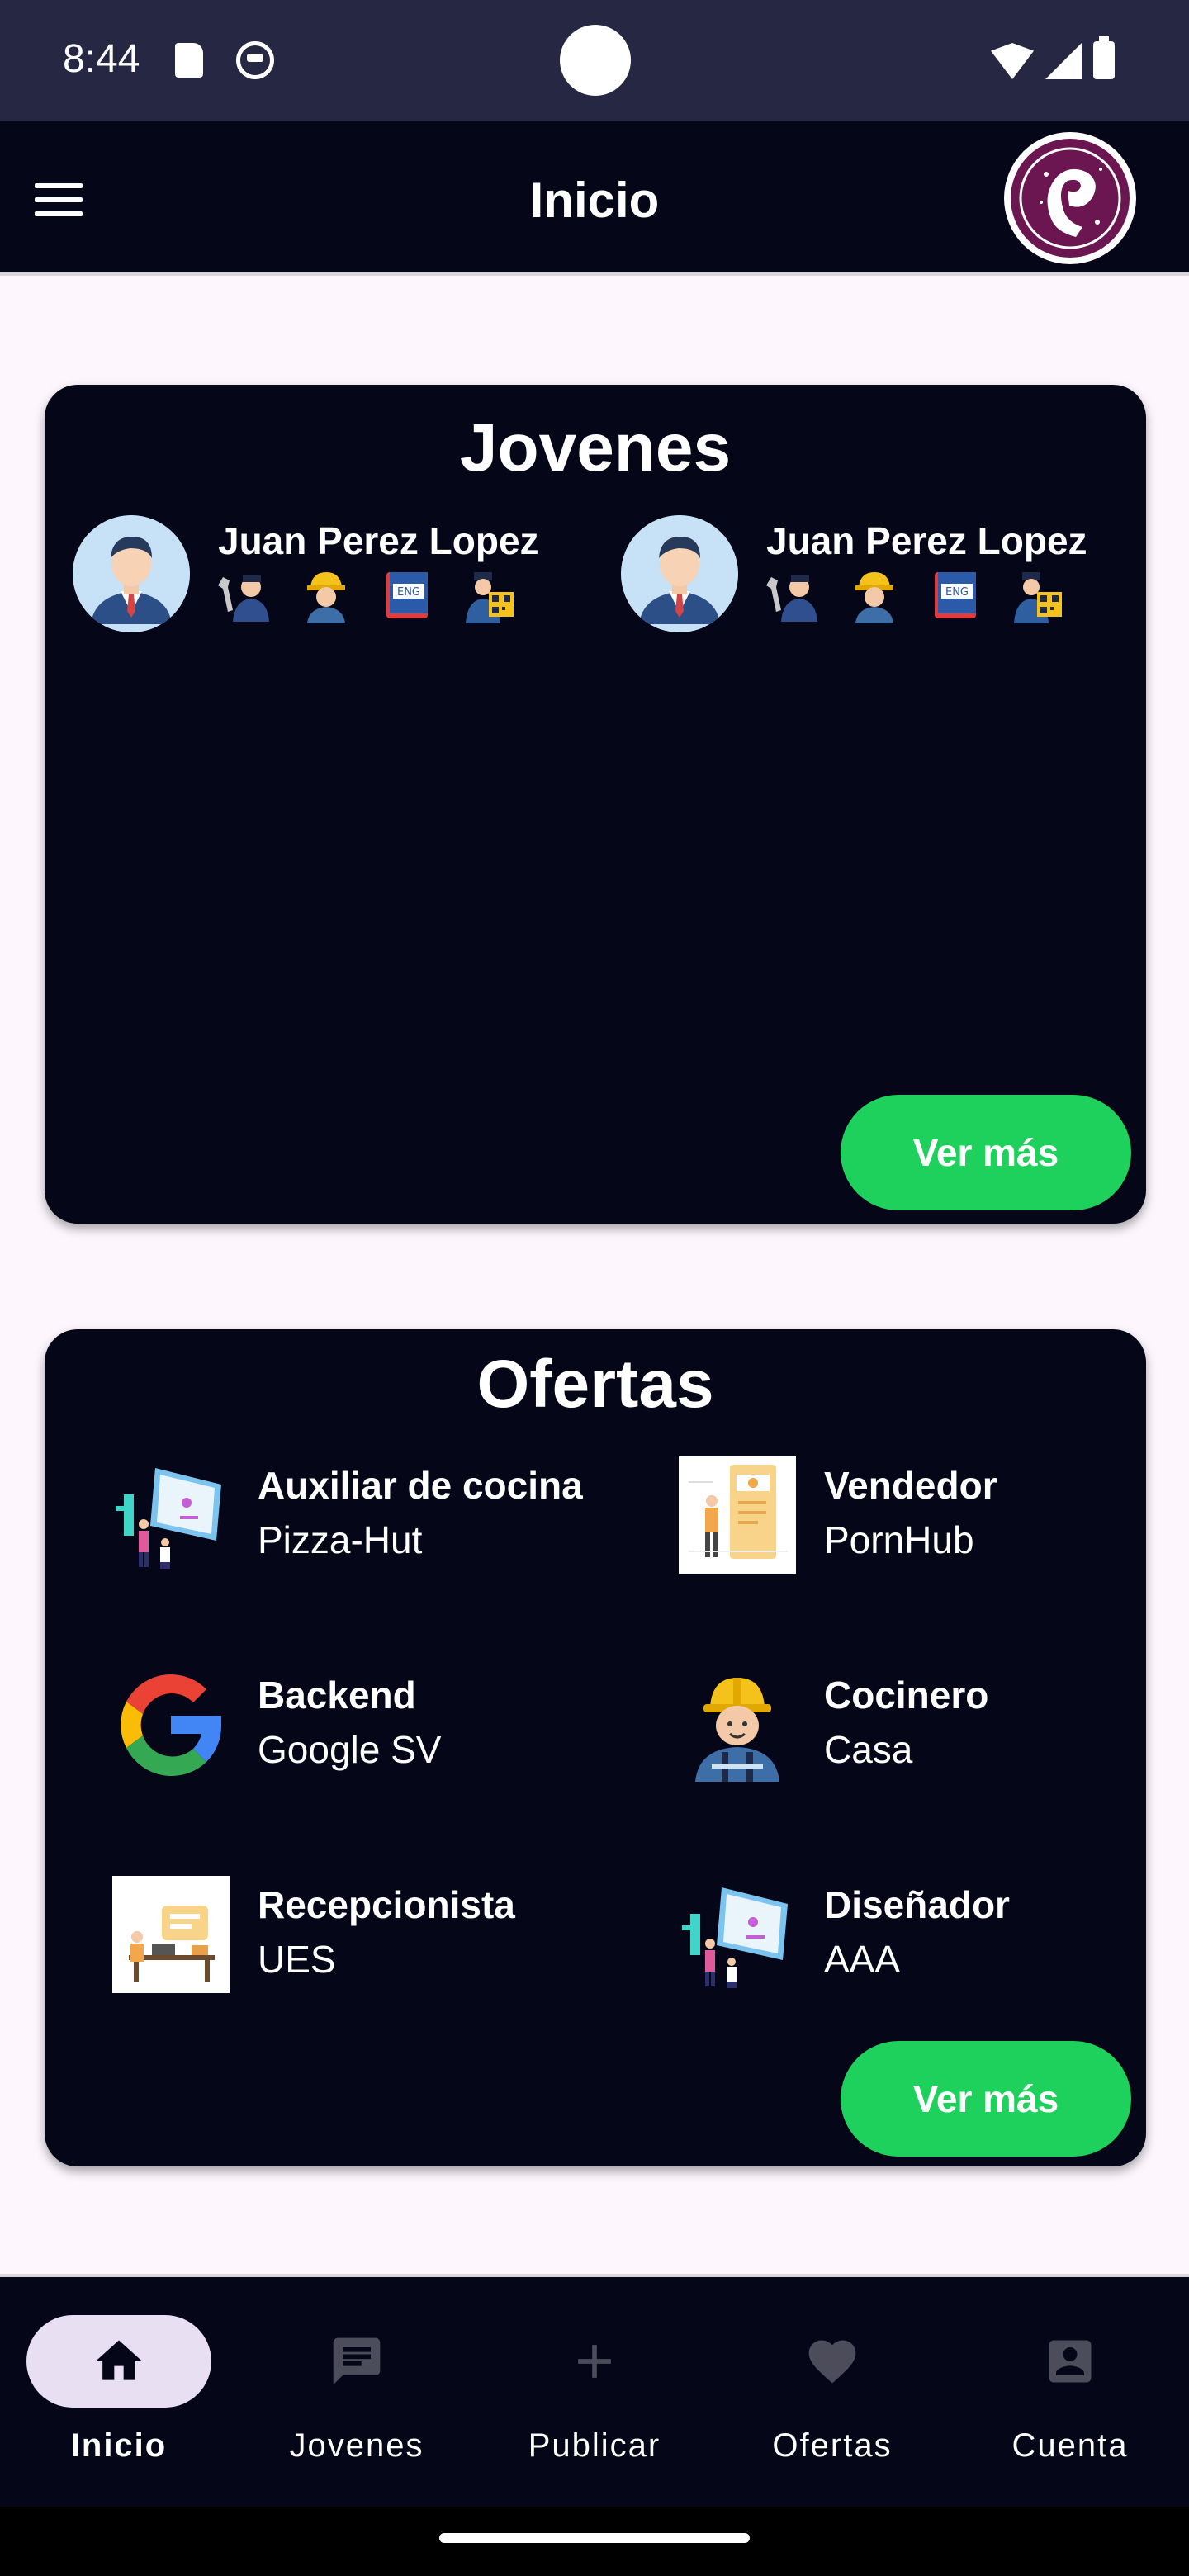  I want to click on status-time: 8:44, so click(101, 59).